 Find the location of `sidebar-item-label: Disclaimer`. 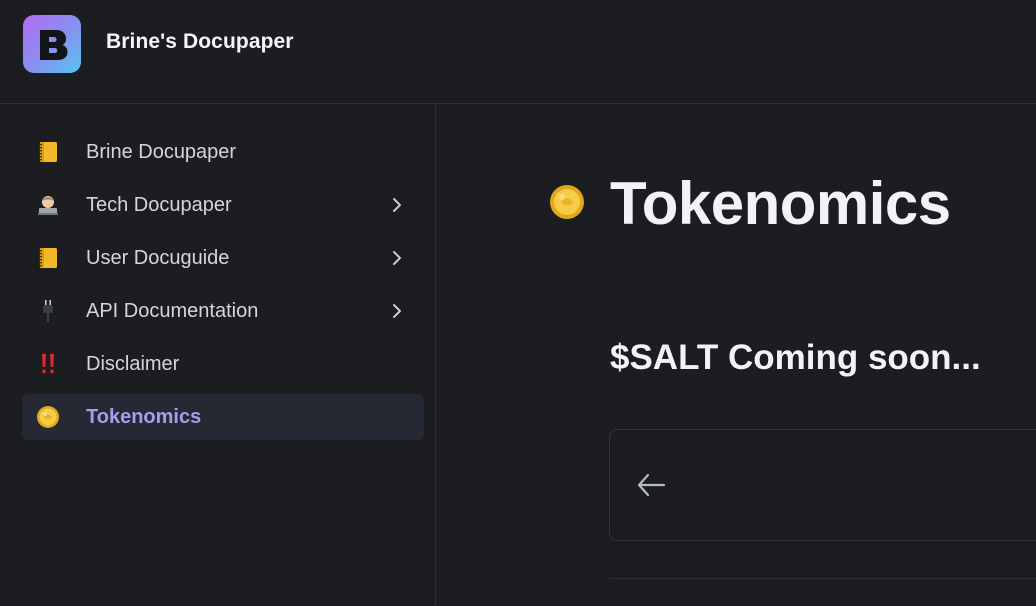

sidebar-item-label: Disclaimer is located at coordinates (133, 364).